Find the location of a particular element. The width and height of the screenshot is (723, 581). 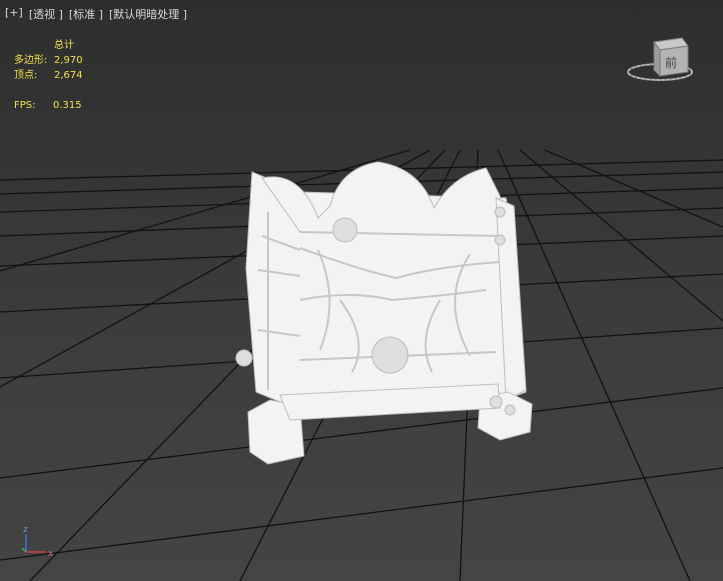

viewport-plus-menu: [+] is located at coordinates (14, 14).